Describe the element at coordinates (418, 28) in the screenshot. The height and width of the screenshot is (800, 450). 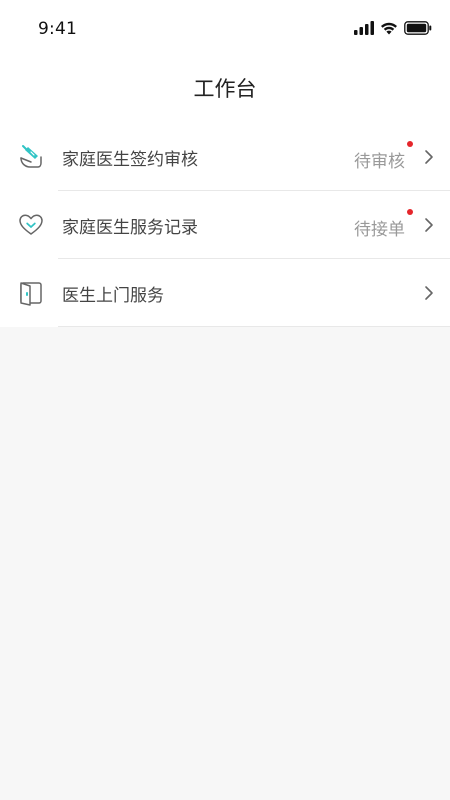
I see `battery-icon` at that location.